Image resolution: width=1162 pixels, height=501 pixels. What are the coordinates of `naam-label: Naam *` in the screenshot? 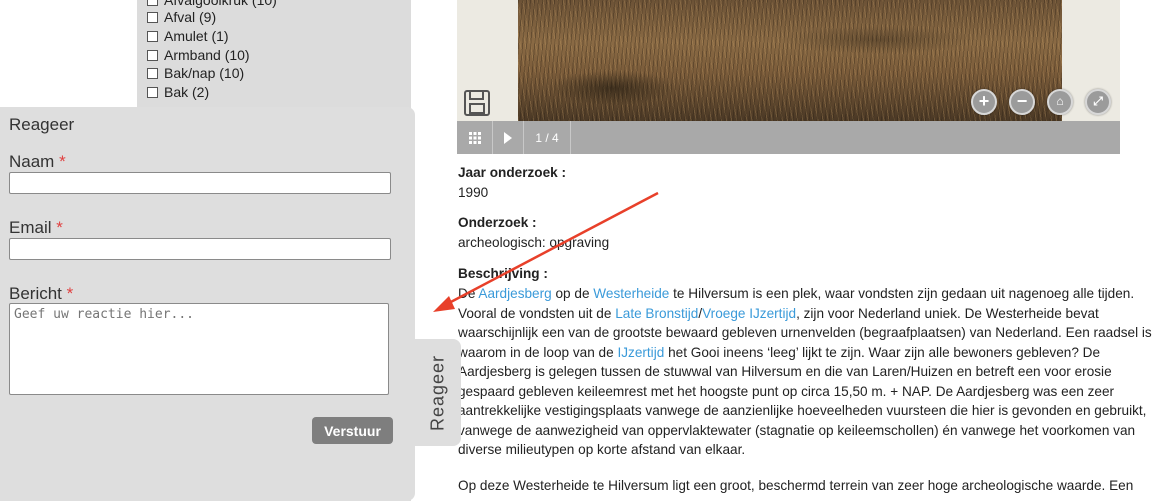 It's located at (37, 161).